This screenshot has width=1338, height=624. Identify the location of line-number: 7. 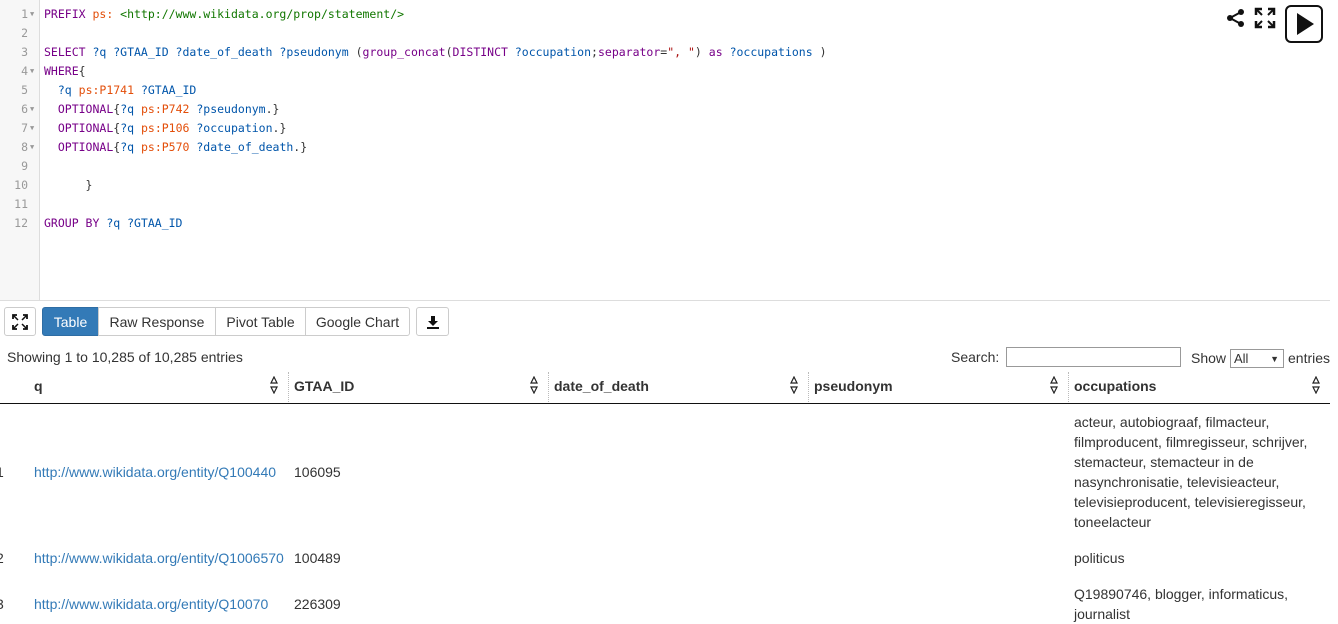
(24, 128).